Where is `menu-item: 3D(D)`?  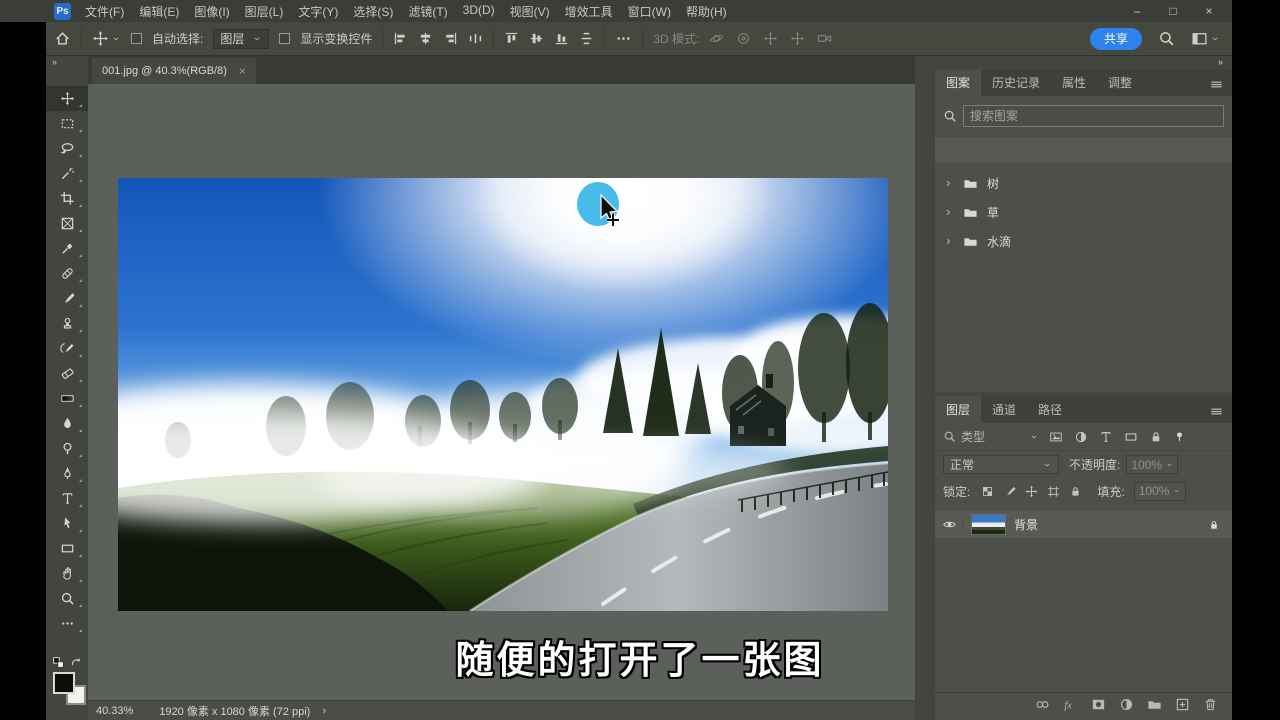 menu-item: 3D(D) is located at coordinates (479, 11).